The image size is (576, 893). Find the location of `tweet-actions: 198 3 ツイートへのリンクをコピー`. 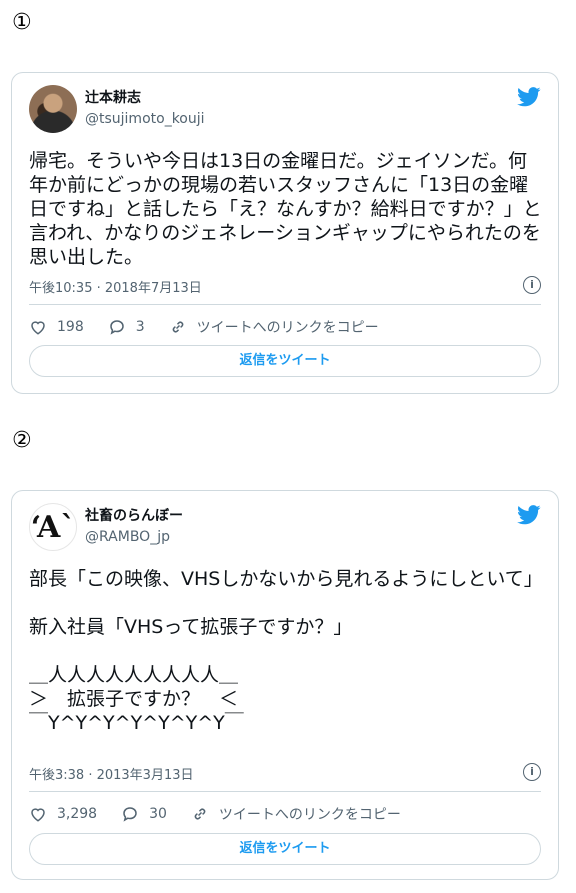

tweet-actions: 198 3 ツイートへのリンクをコピー is located at coordinates (285, 327).